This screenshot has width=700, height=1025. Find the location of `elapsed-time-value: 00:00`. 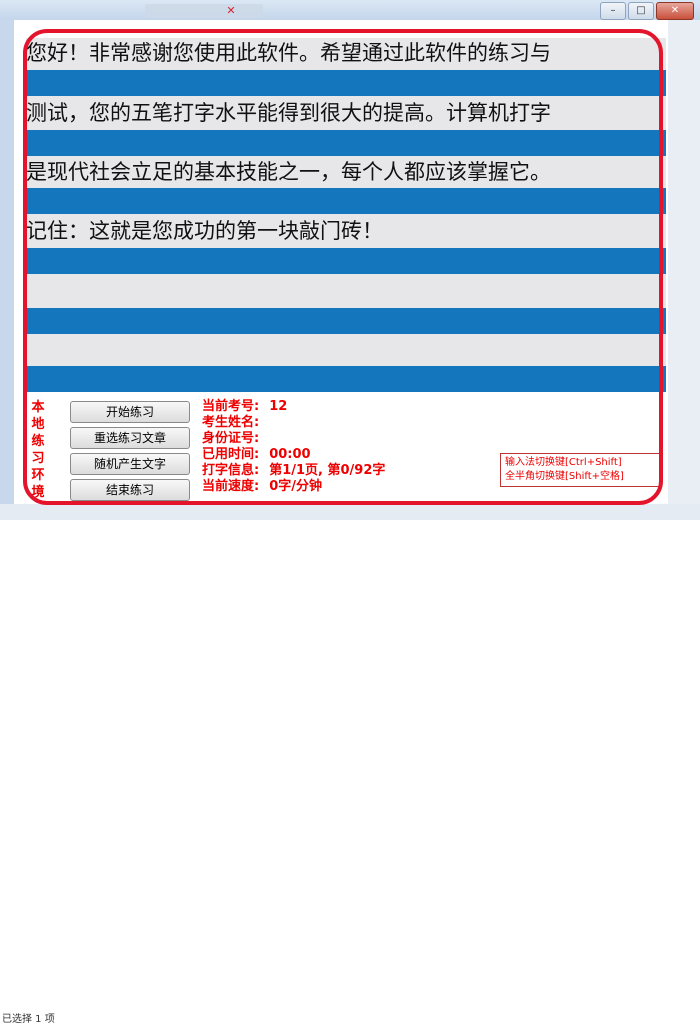

elapsed-time-value: 00:00 is located at coordinates (290, 454).